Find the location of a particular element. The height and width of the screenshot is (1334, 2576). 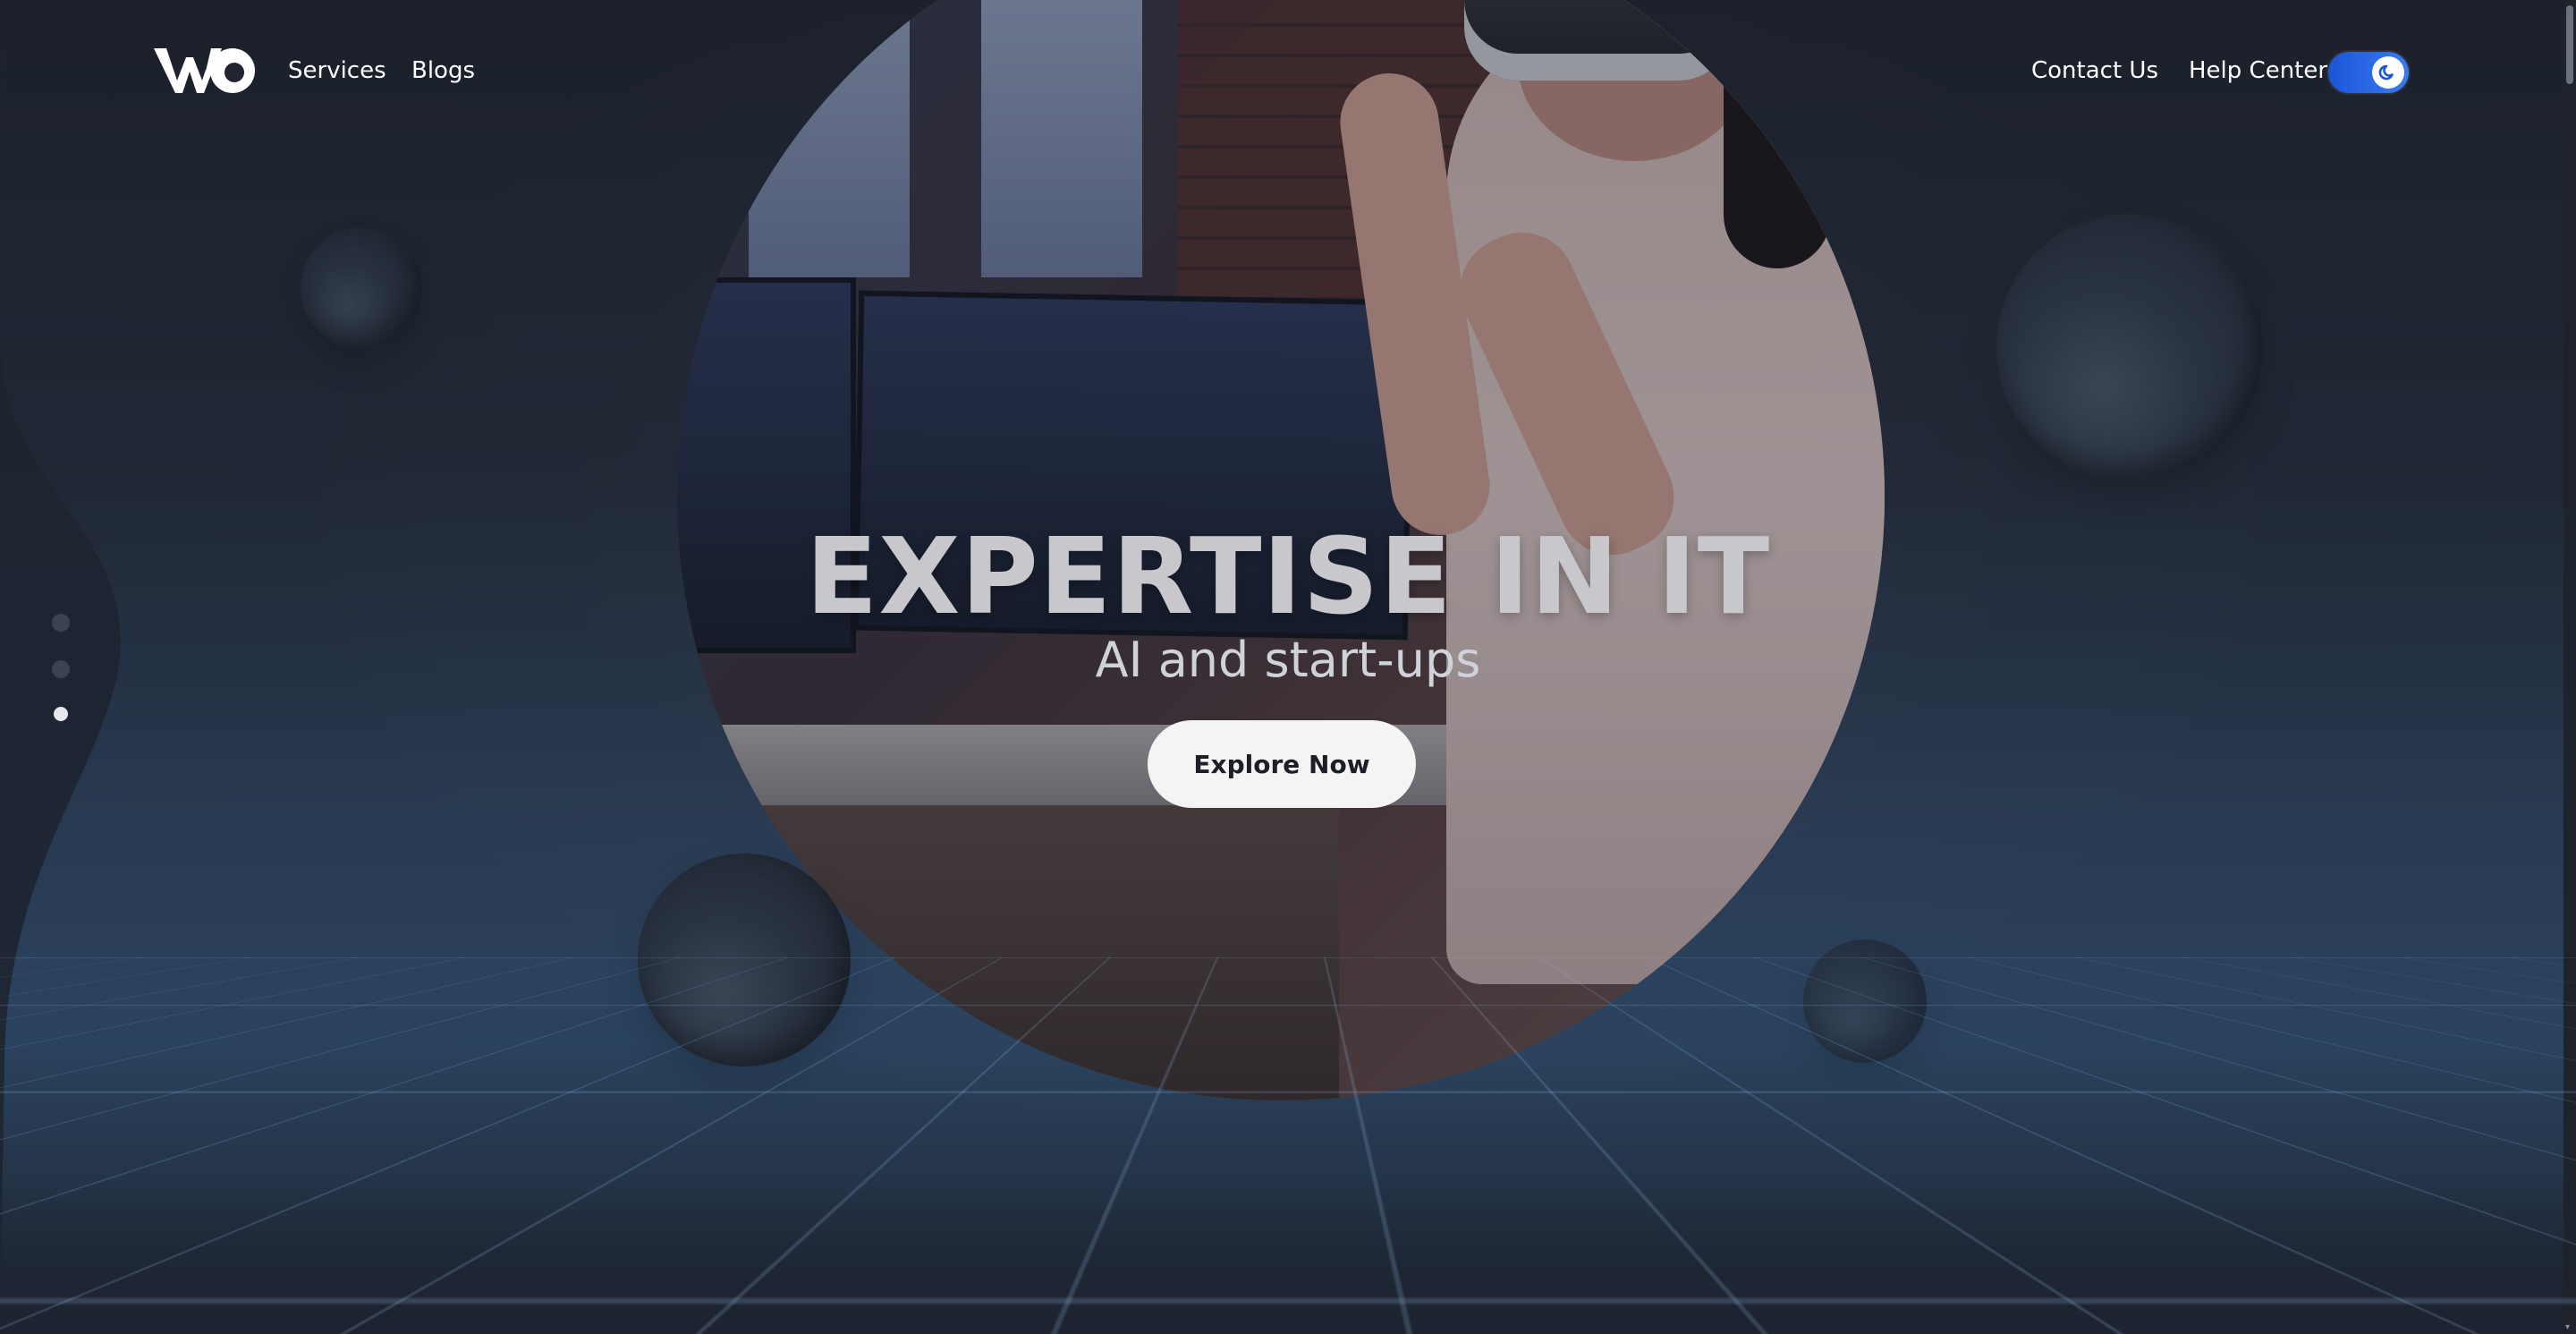

brand-logo is located at coordinates (206, 70).